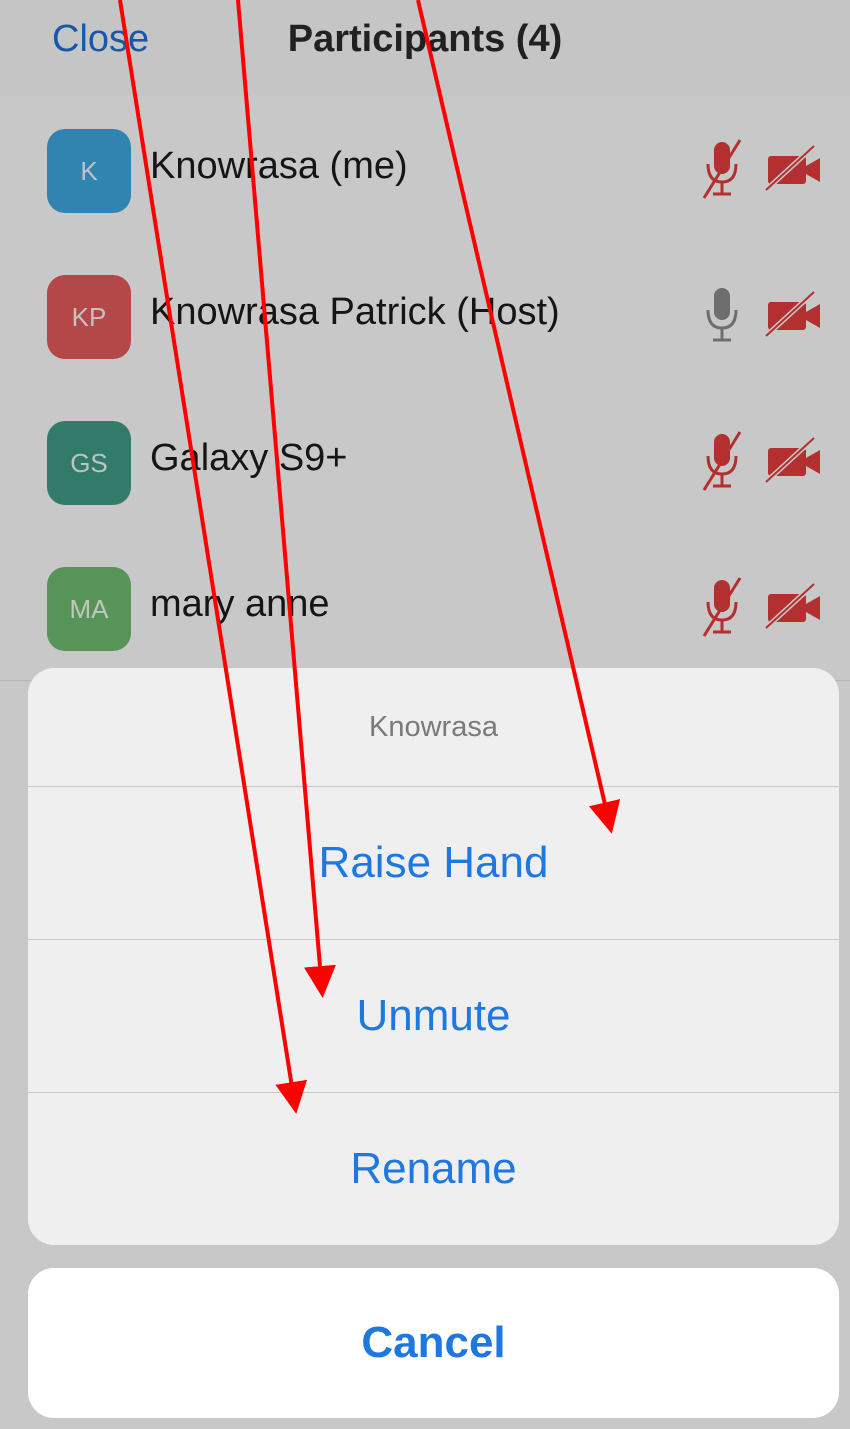 Image resolution: width=850 pixels, height=1429 pixels. Describe the element at coordinates (433, 863) in the screenshot. I see `raise-hand-button: Raise Hand` at that location.